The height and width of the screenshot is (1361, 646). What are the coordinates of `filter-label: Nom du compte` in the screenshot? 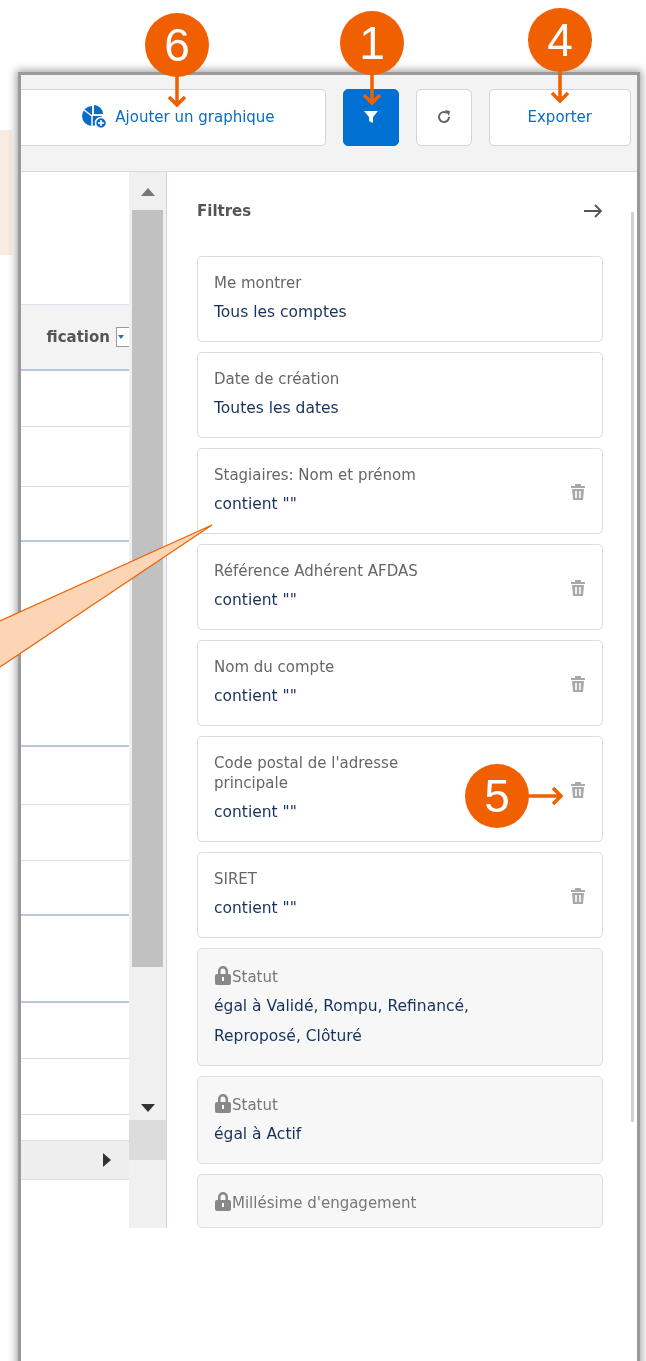 It's located at (275, 667).